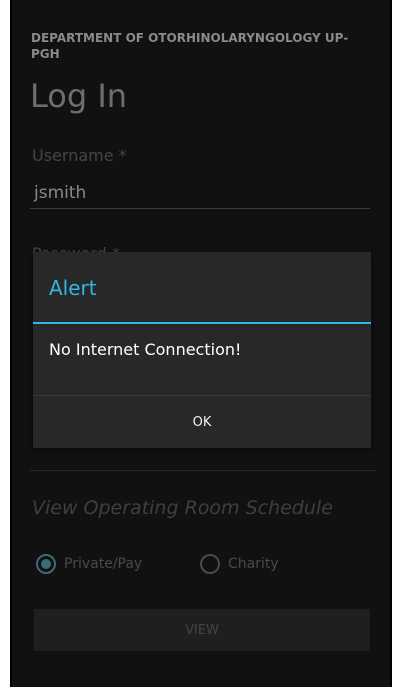 The height and width of the screenshot is (687, 397). I want to click on dialog-message: No Internet Connection!, so click(145, 349).